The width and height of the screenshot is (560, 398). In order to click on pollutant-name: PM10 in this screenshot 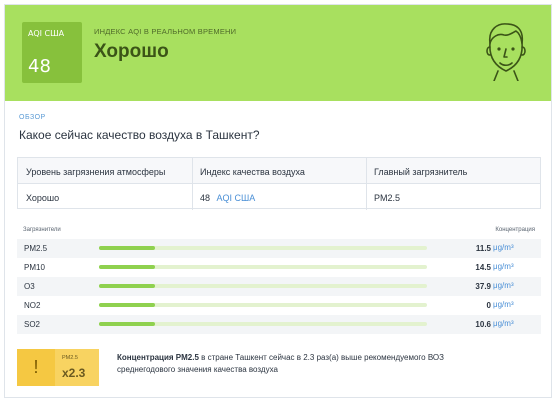, I will do `click(34, 267)`.